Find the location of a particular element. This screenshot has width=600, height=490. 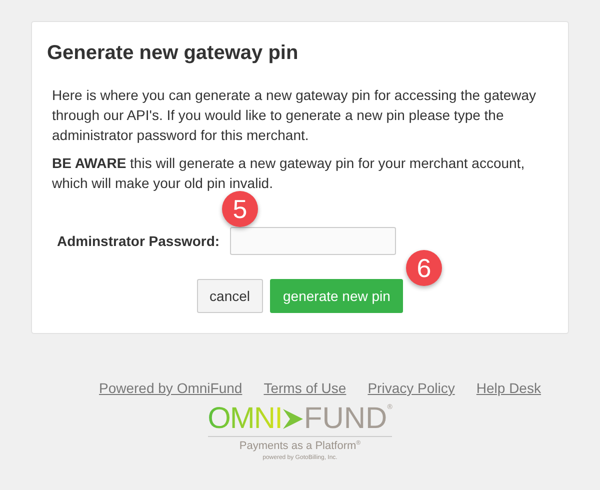

generate-button: generate new pin is located at coordinates (337, 296).